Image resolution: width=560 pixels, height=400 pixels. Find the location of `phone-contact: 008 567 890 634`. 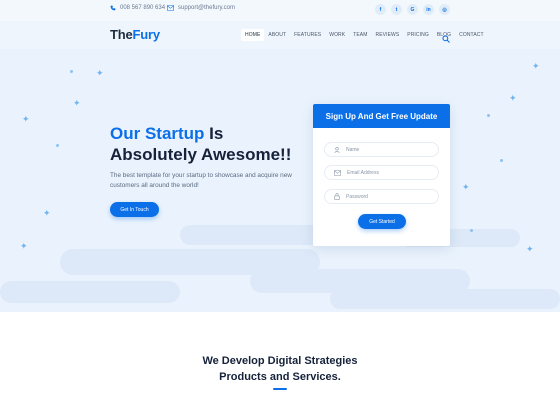

phone-contact: 008 567 890 634 is located at coordinates (137, 8).